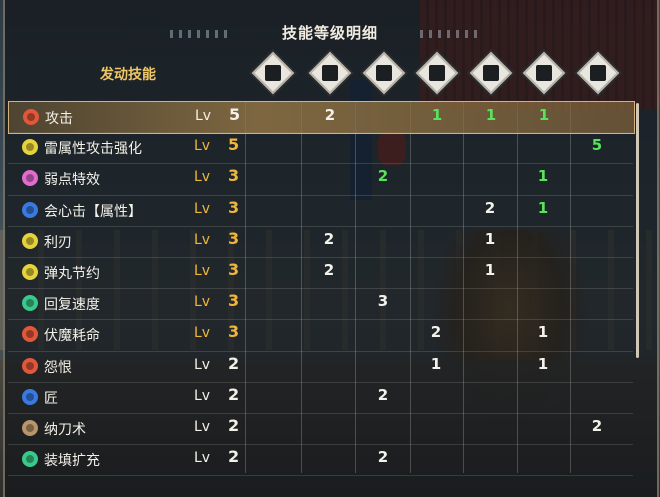  Describe the element at coordinates (320, 210) in the screenshot. I see `skill-row: 会心击【属性】 Lv 3 2 1` at that location.